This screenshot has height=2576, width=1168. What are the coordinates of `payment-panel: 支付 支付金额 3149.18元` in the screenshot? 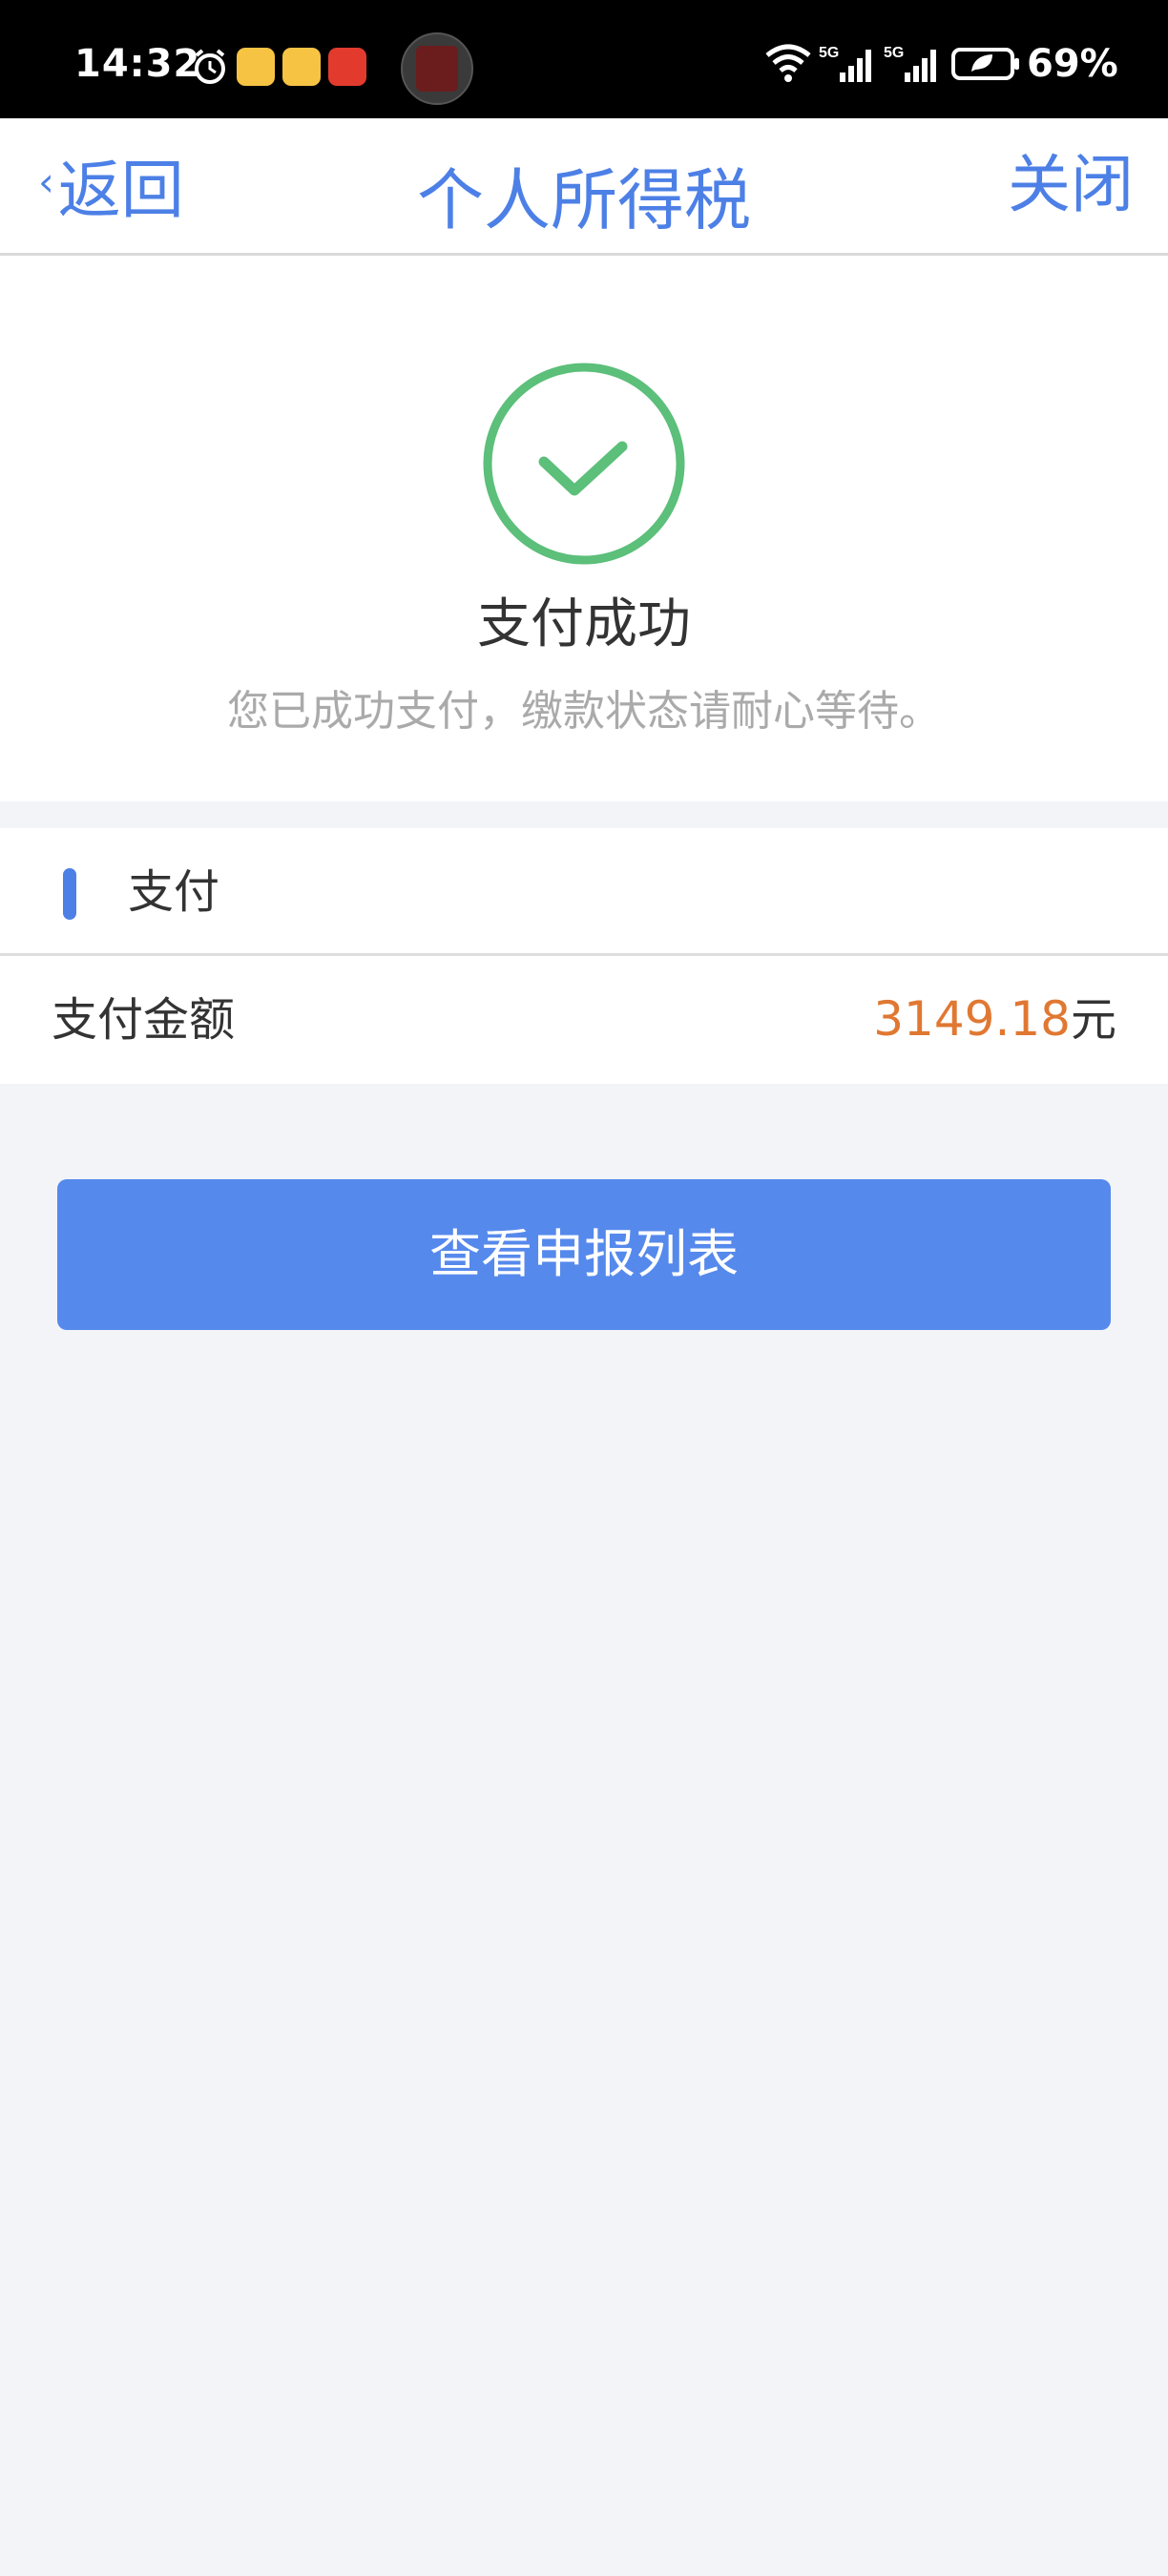 It's located at (584, 956).